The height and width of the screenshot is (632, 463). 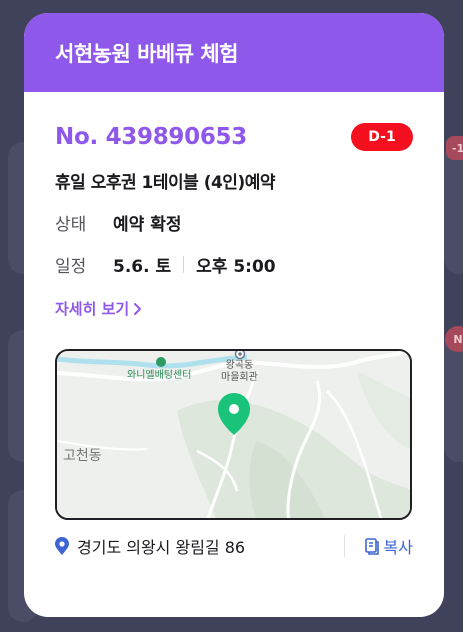 I want to click on status-row: 상태 예약 확정, so click(x=234, y=222).